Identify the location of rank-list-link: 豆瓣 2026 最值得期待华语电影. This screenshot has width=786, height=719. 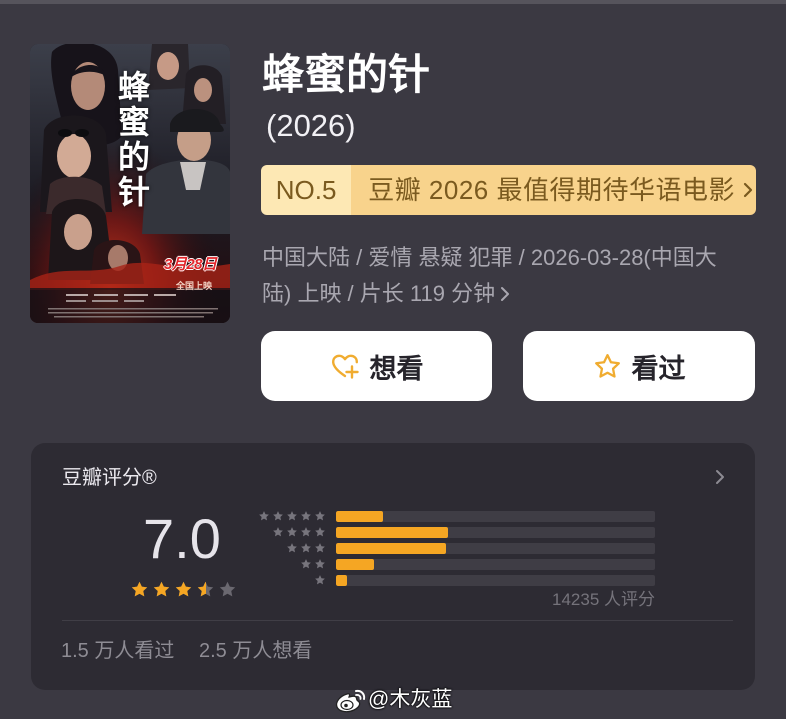
(553, 190).